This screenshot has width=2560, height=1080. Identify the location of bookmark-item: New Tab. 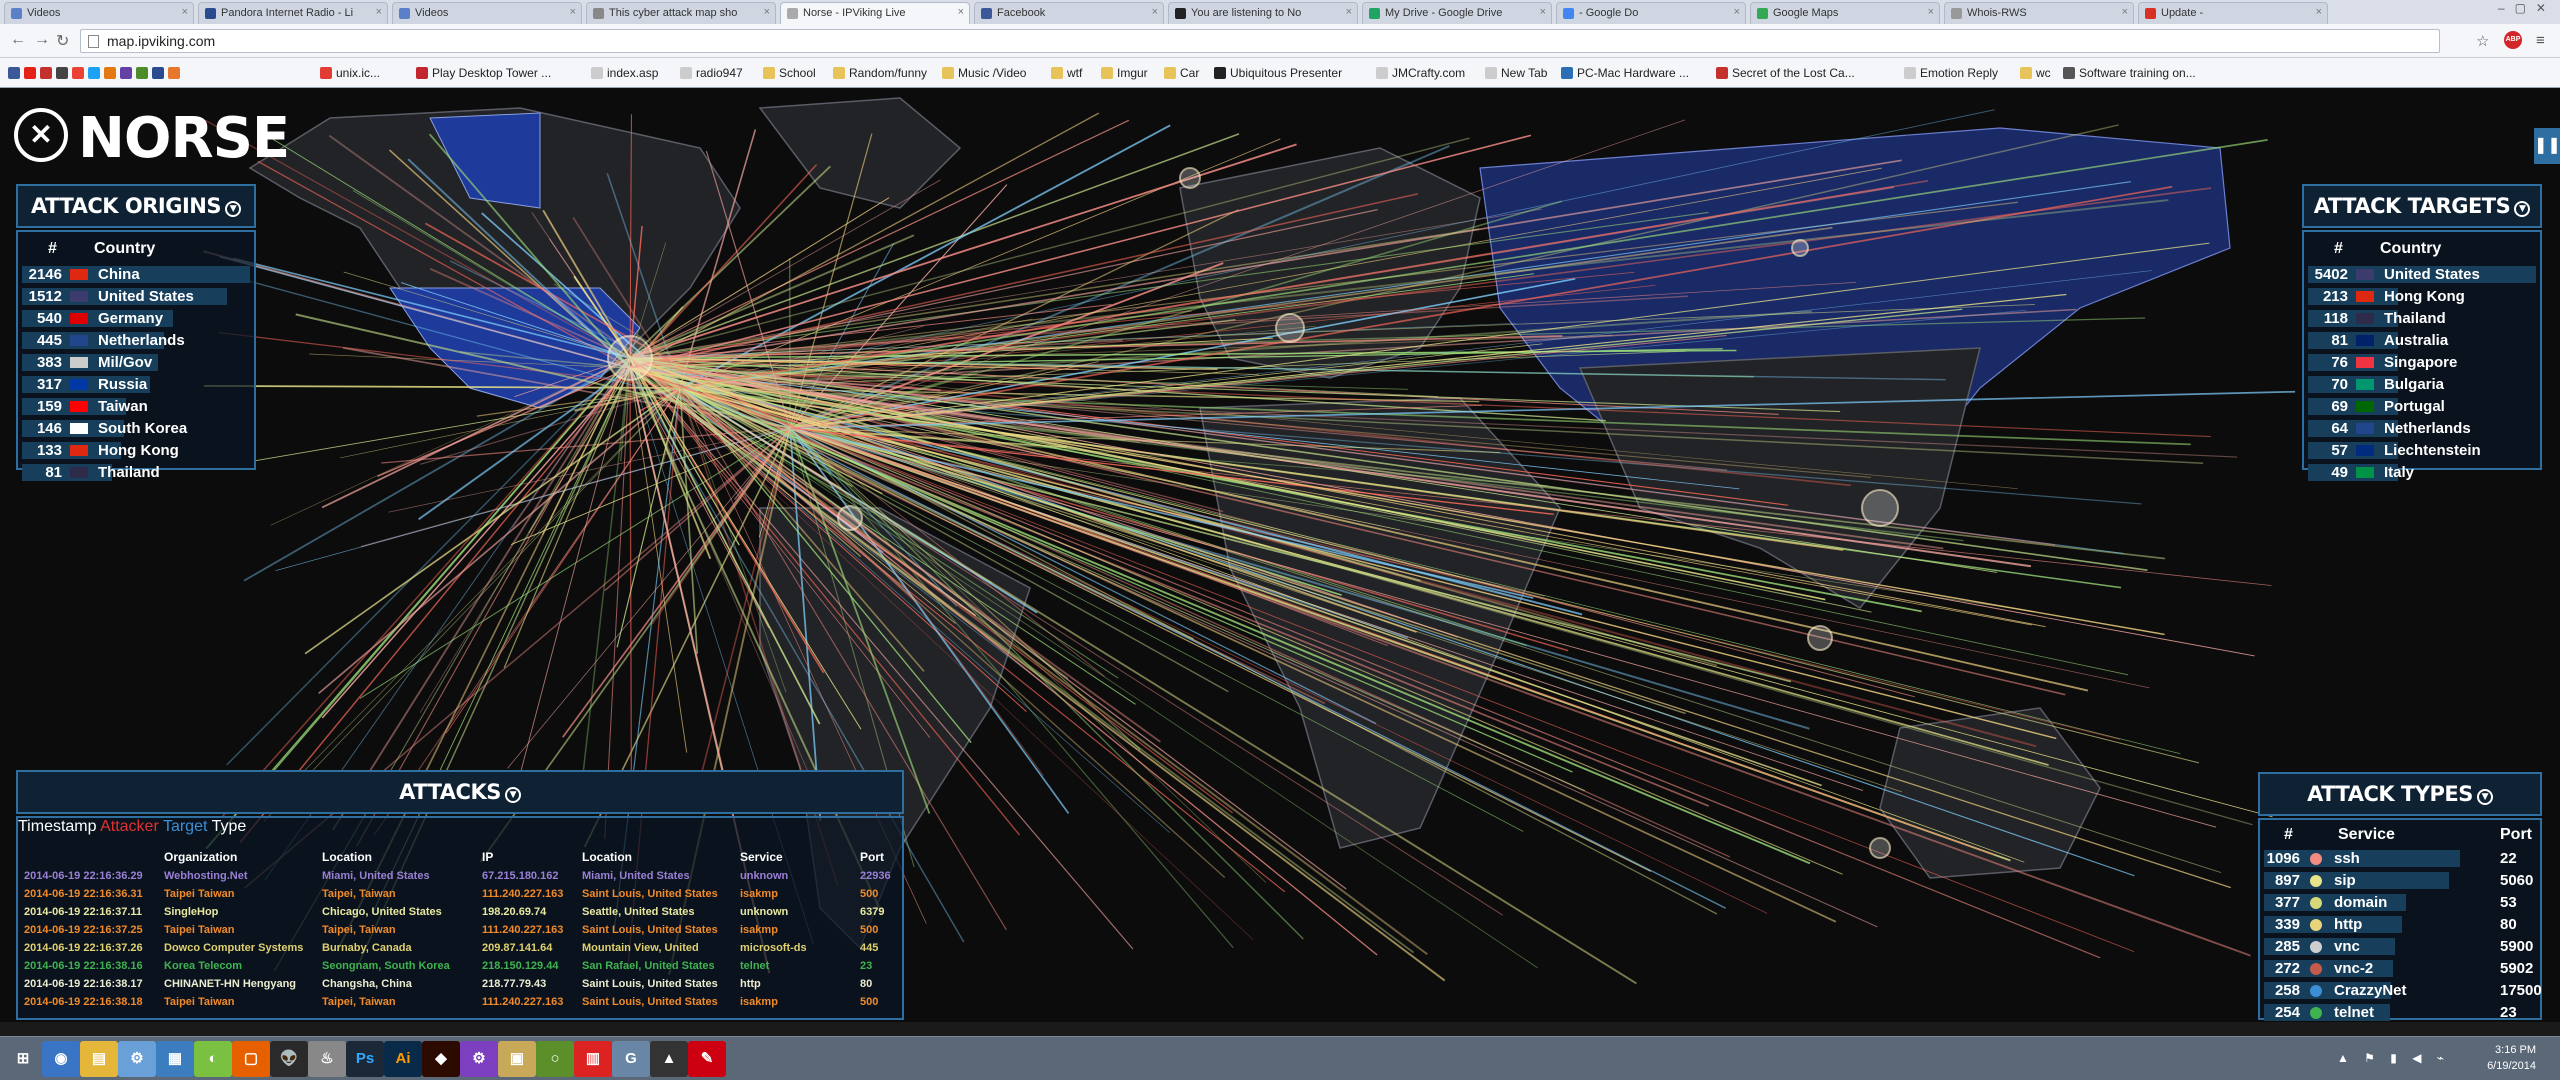
(1516, 73).